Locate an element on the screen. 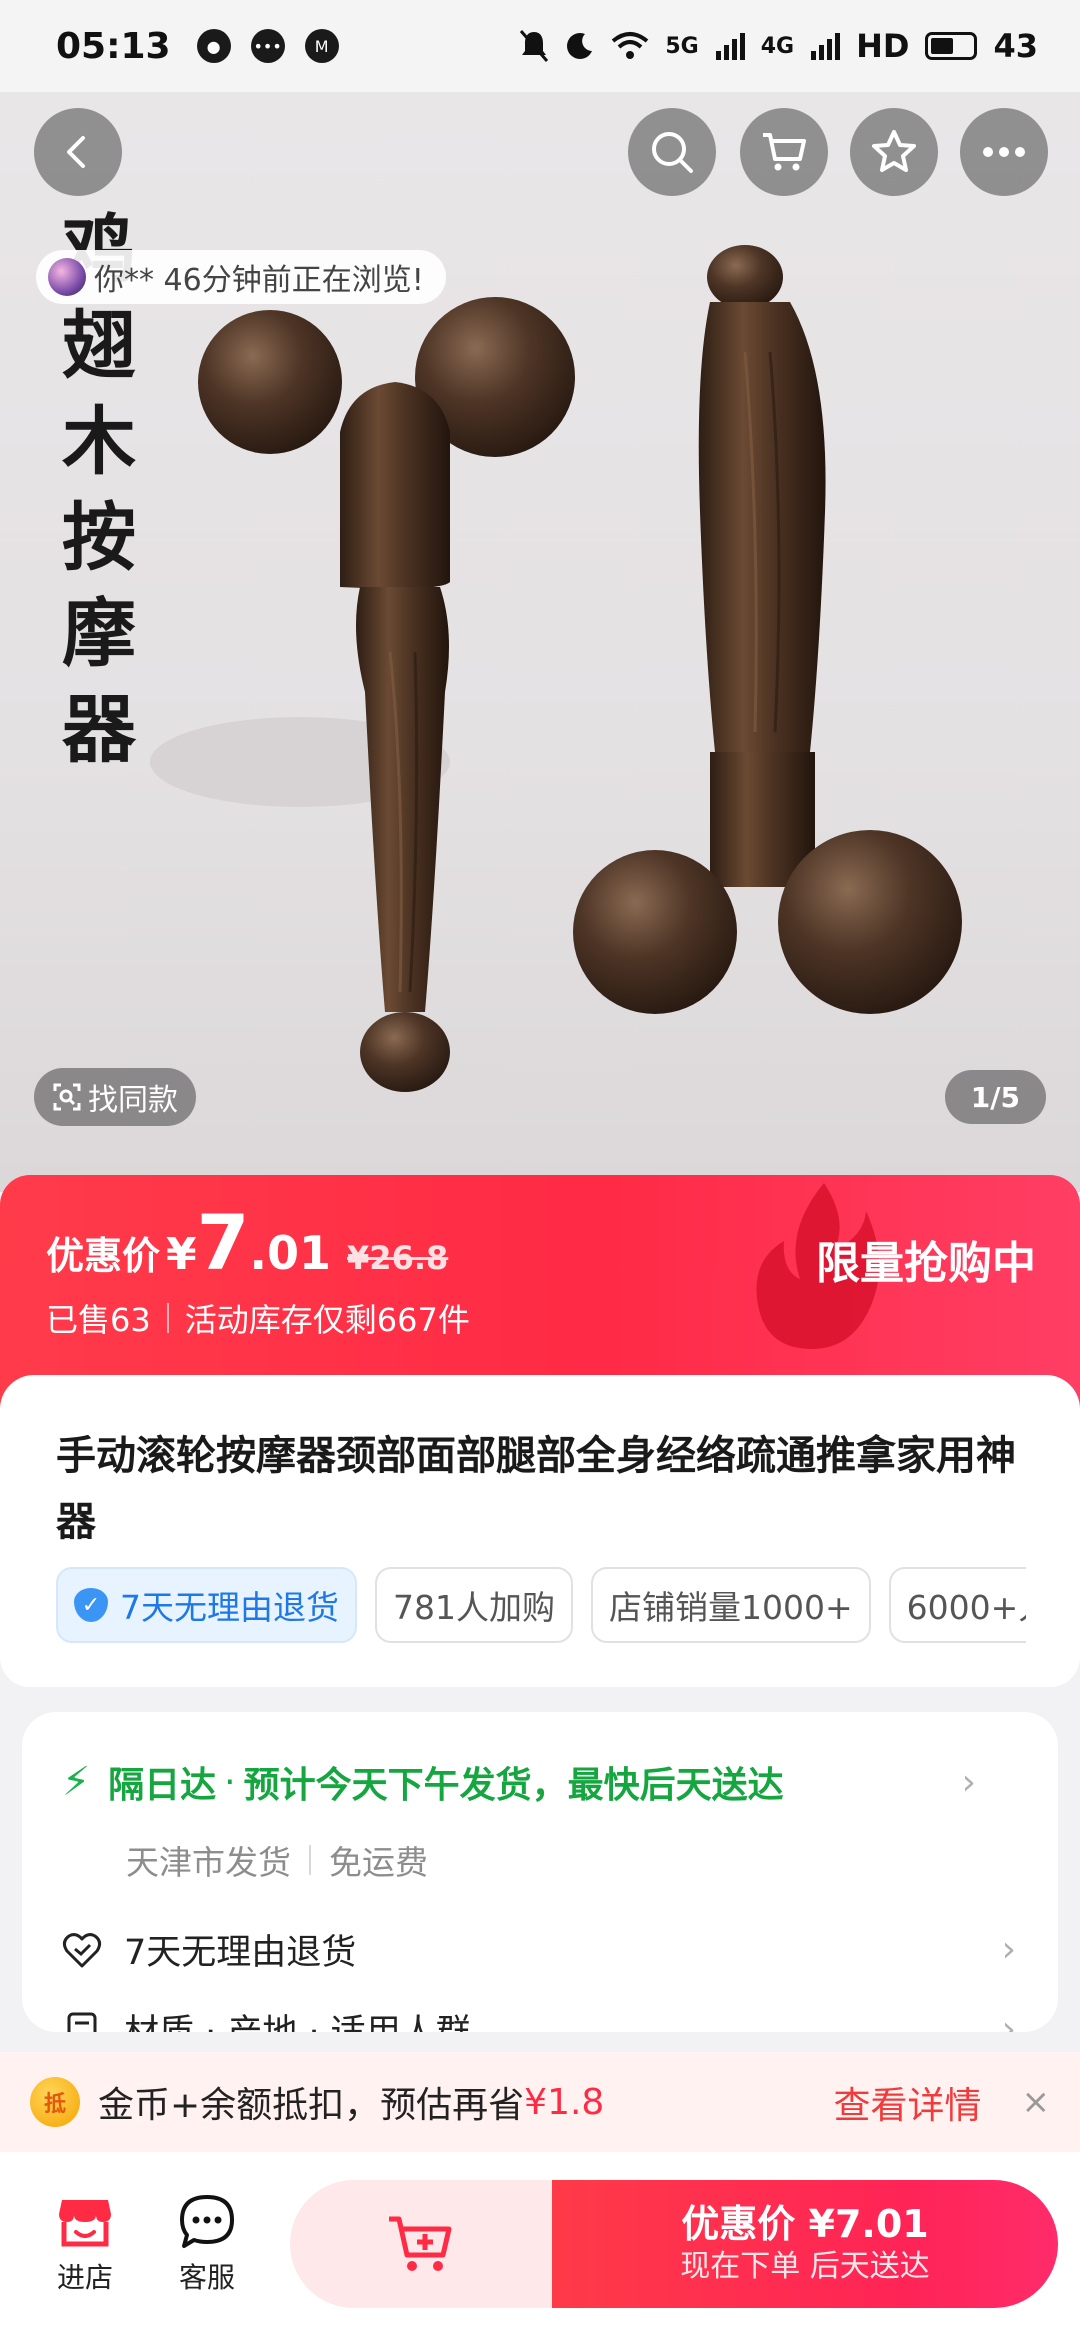  status-time: 05:13 is located at coordinates (113, 46).